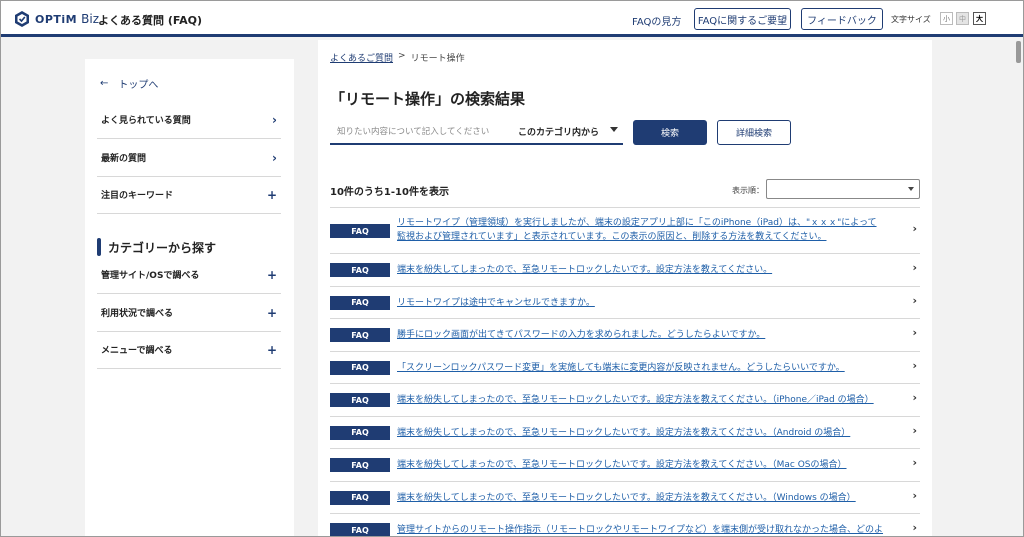 The height and width of the screenshot is (537, 1024). What do you see at coordinates (189, 195) in the screenshot?
I see `sidebar-item-keywords: 注目のキーワード +` at bounding box center [189, 195].